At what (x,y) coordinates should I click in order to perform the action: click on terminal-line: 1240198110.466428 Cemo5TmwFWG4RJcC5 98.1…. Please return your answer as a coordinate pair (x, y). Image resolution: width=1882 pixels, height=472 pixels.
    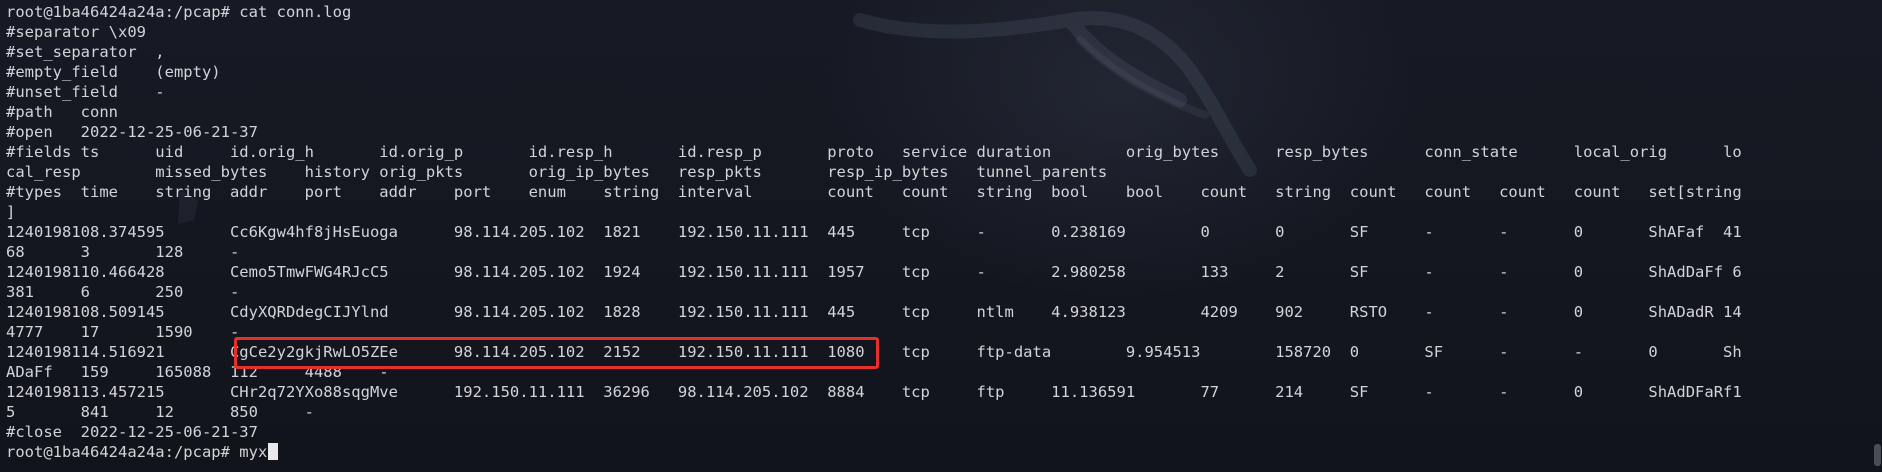
    Looking at the image, I should click on (874, 272).